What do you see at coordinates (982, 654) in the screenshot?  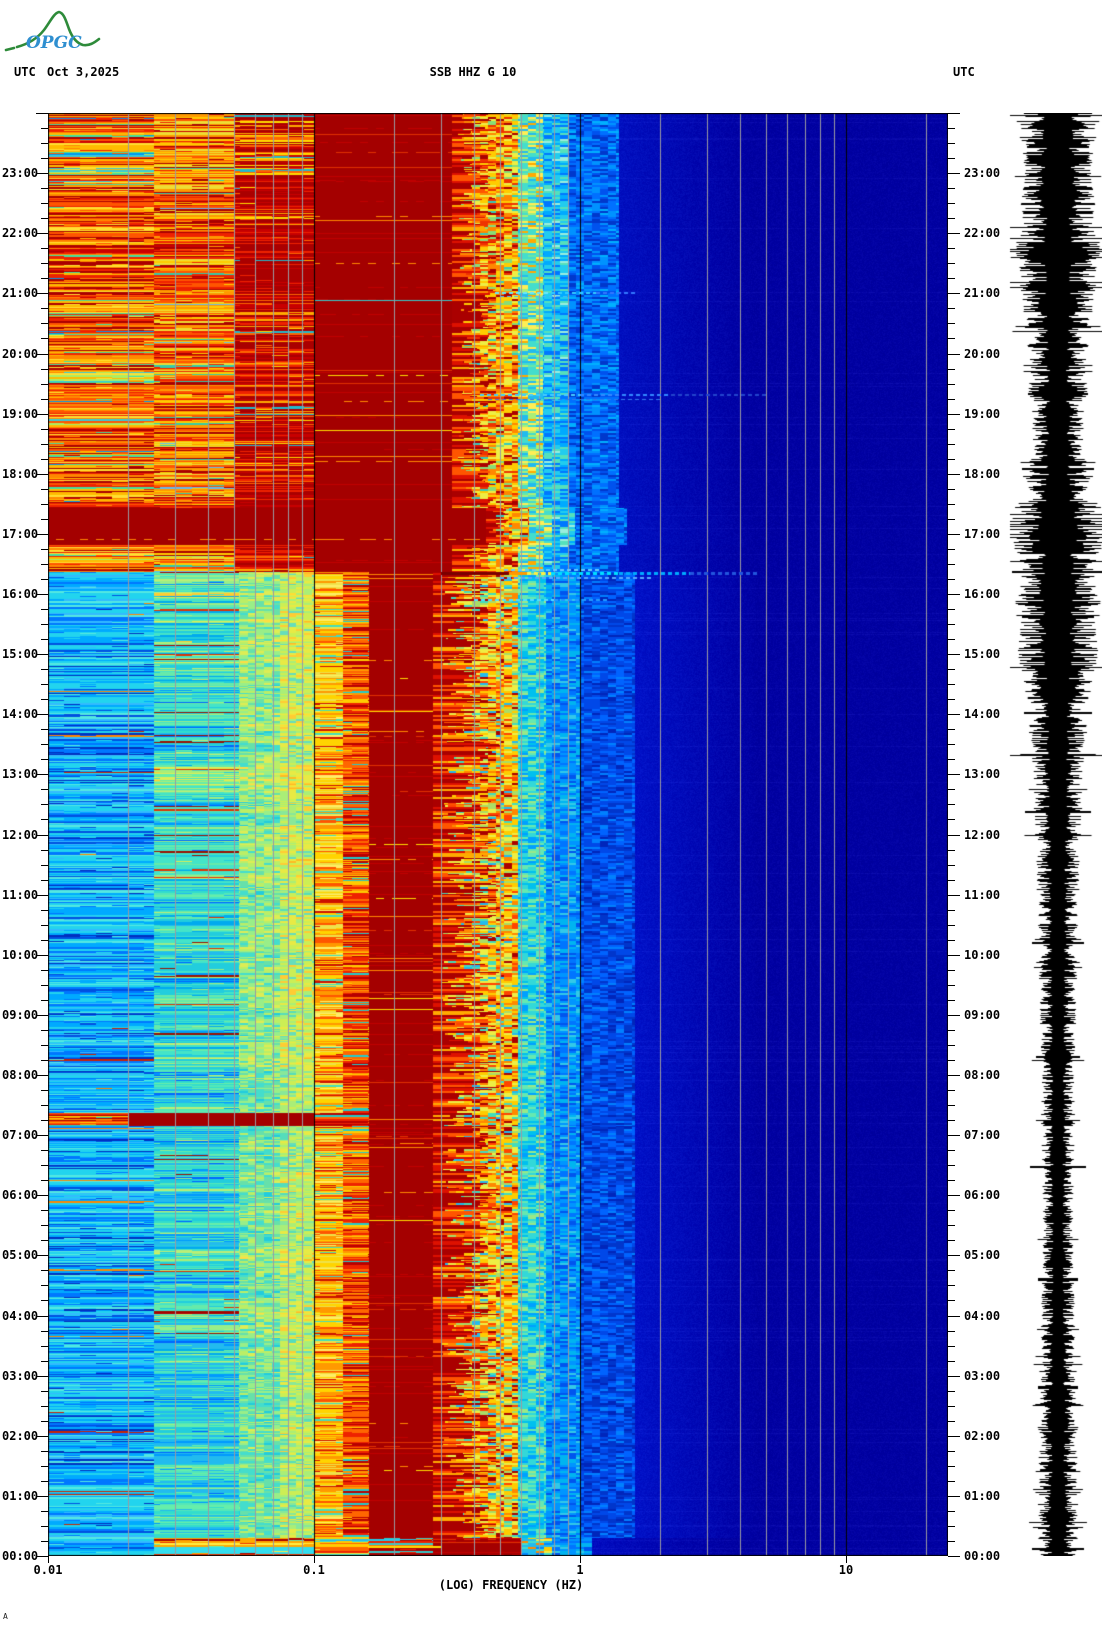 I see `y-axis-label-right: 15:00` at bounding box center [982, 654].